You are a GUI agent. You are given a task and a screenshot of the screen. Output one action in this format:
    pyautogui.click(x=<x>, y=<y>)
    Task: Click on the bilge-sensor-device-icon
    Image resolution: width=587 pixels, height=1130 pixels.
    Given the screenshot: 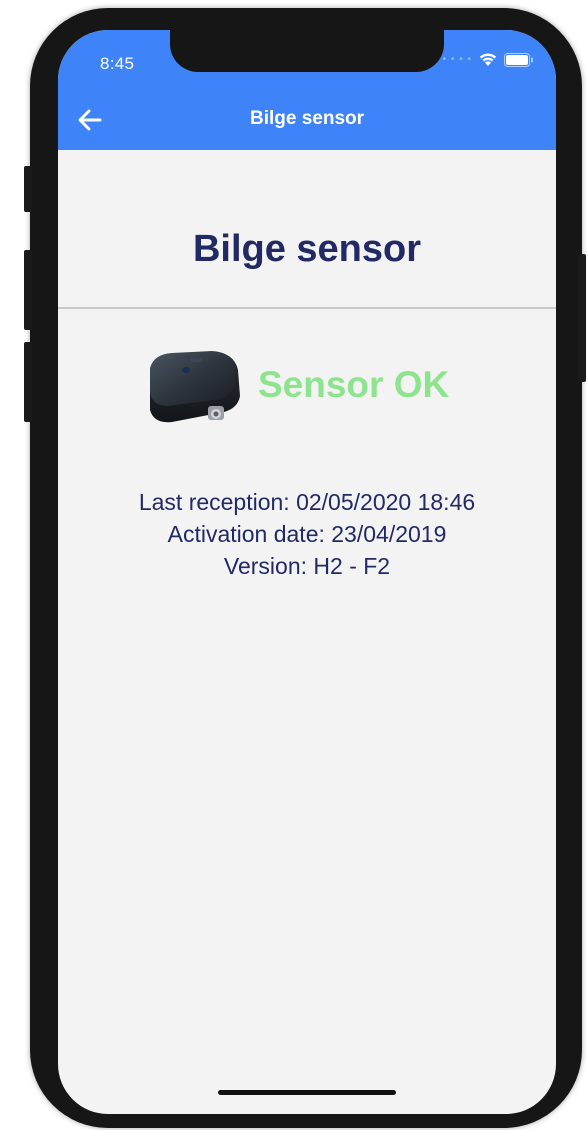 What is the action you would take?
    pyautogui.click(x=195, y=387)
    